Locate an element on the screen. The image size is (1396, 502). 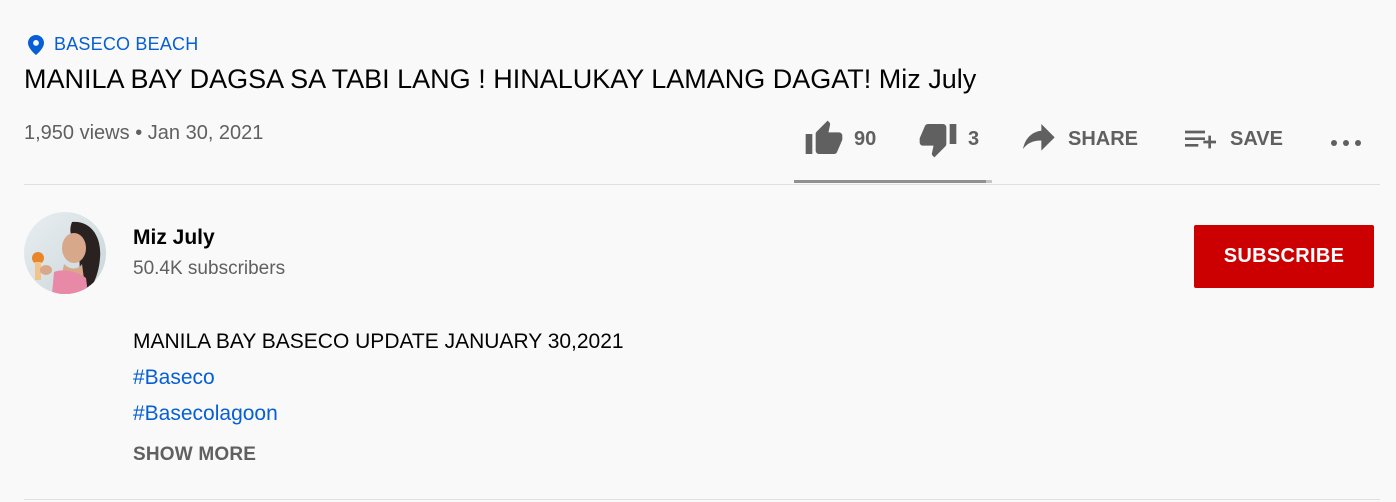
thumbs-up-icon is located at coordinates (824, 139).